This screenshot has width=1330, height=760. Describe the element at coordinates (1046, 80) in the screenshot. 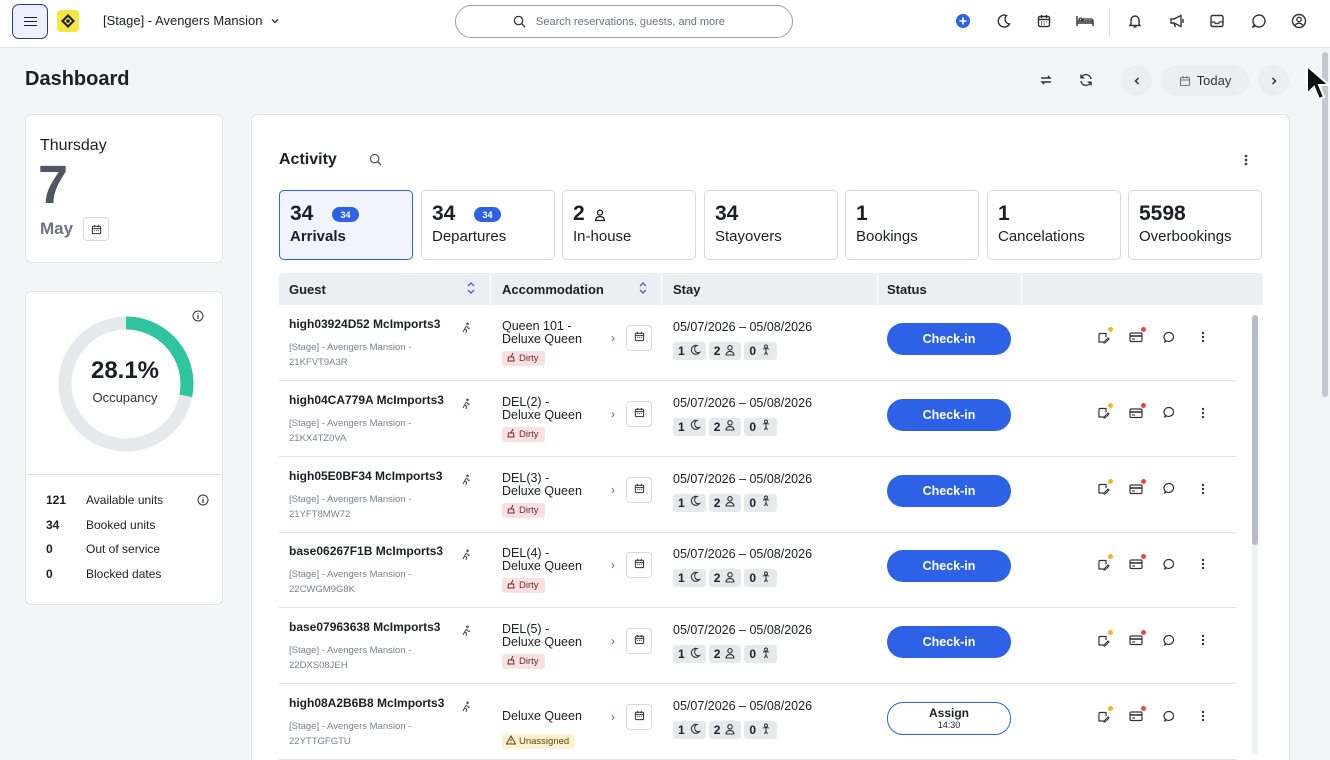

I see `swap-icon` at that location.